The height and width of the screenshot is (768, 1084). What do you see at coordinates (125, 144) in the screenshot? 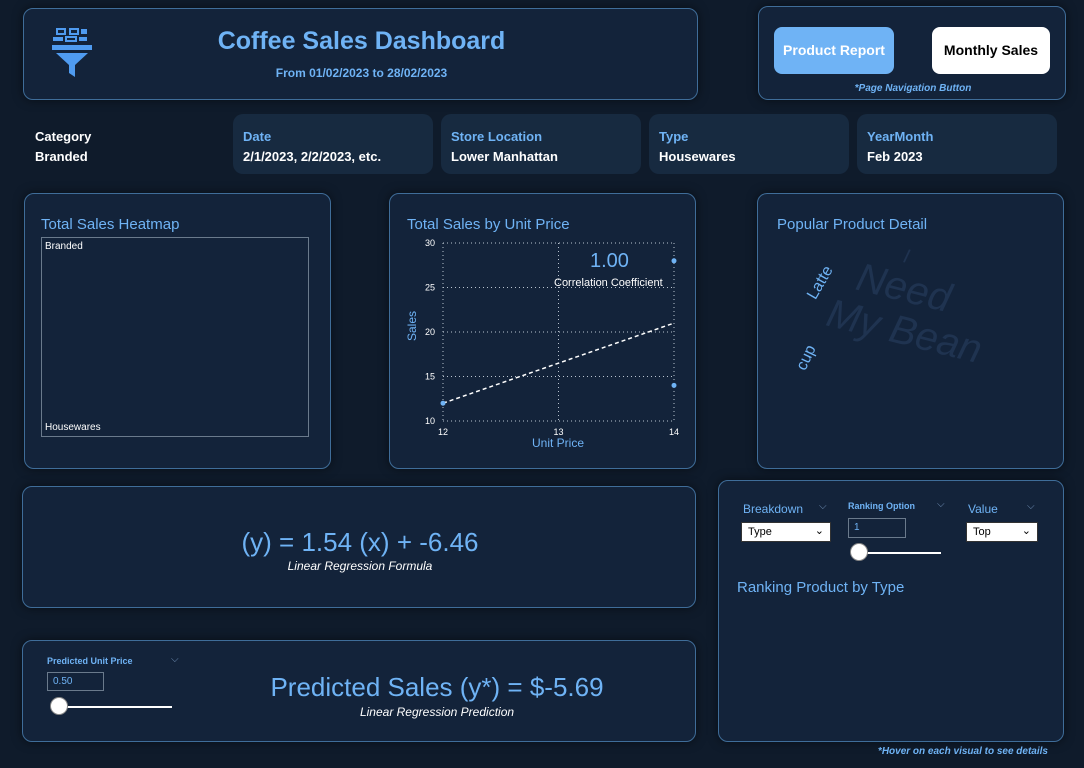
I see `filter-category: Category Branded` at bounding box center [125, 144].